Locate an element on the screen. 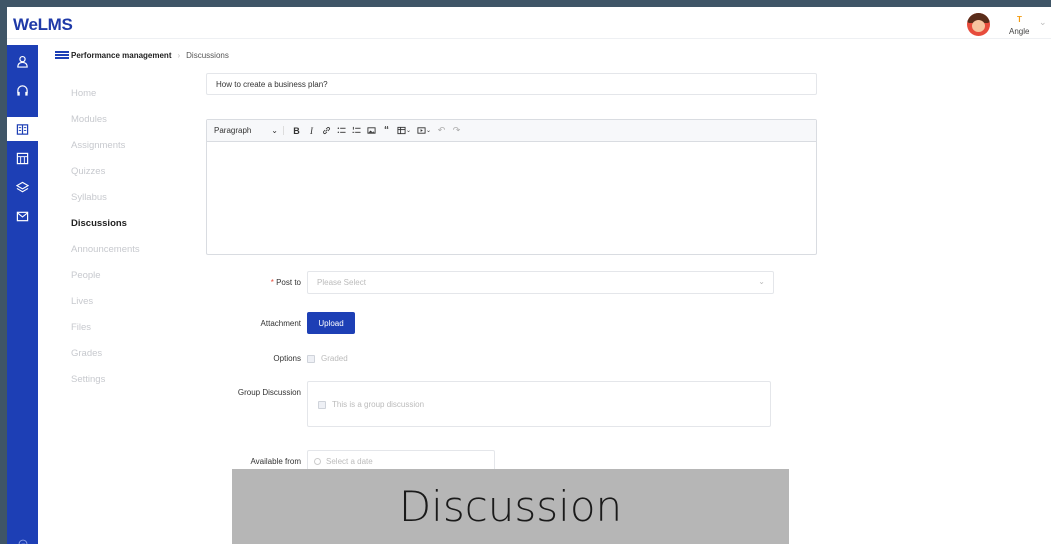  nav-item-files: Files is located at coordinates (81, 327).